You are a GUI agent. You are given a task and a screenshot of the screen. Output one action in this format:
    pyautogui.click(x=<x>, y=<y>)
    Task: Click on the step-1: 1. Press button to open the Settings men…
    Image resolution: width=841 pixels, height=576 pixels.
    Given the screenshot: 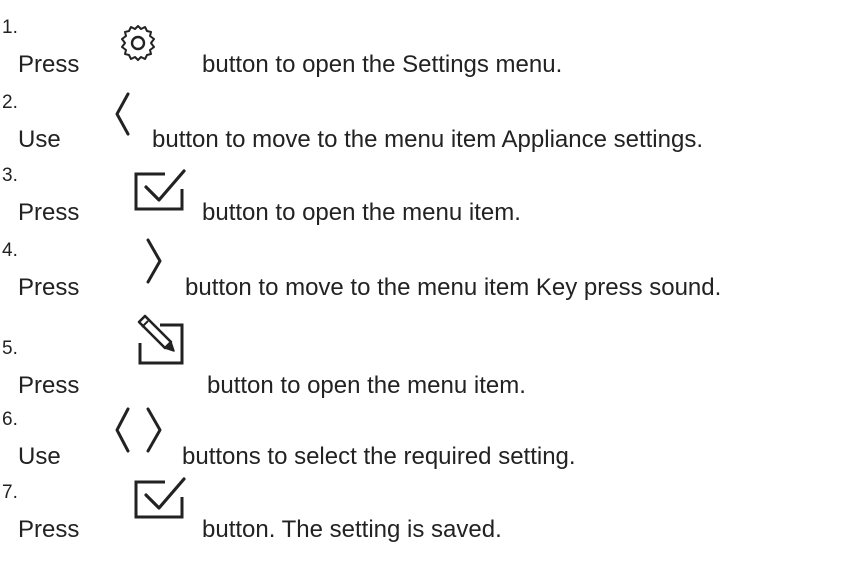 What is the action you would take?
    pyautogui.click(x=420, y=51)
    